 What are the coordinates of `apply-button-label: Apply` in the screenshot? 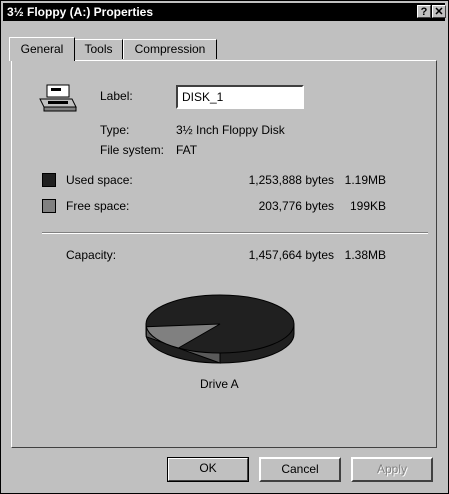 It's located at (392, 469).